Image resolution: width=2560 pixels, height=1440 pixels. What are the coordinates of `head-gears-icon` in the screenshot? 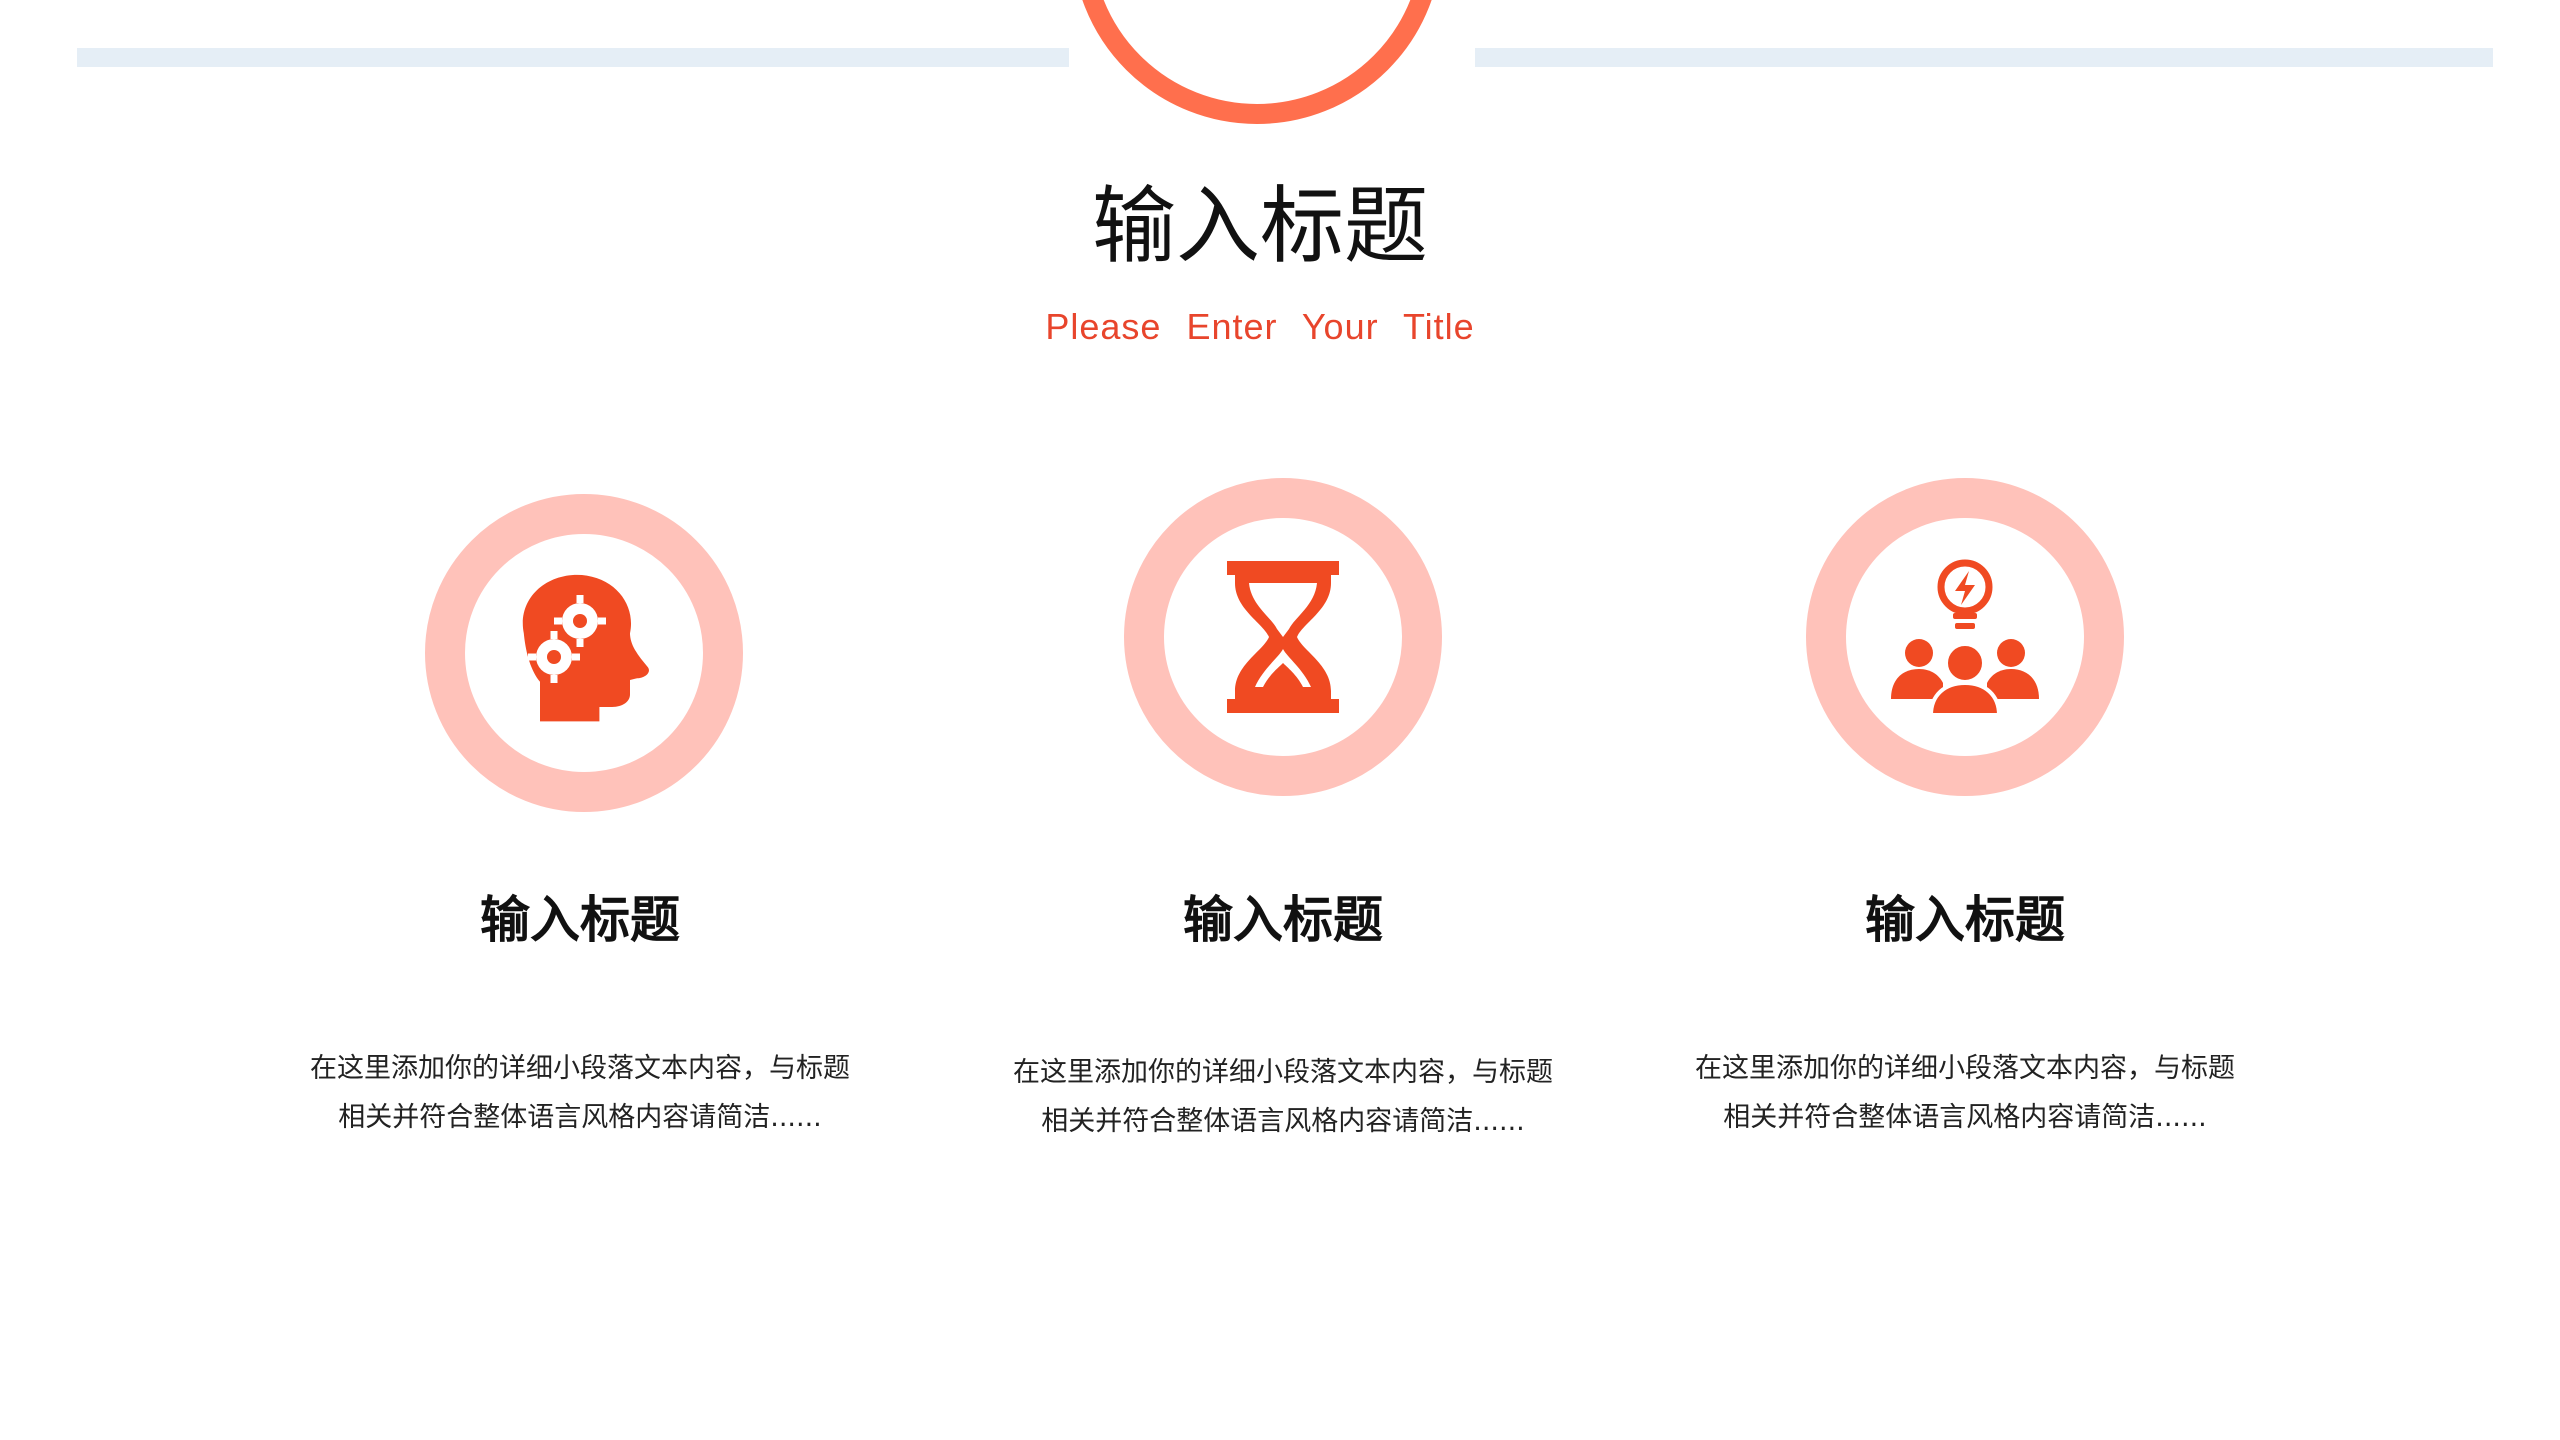 It's located at (584, 653).